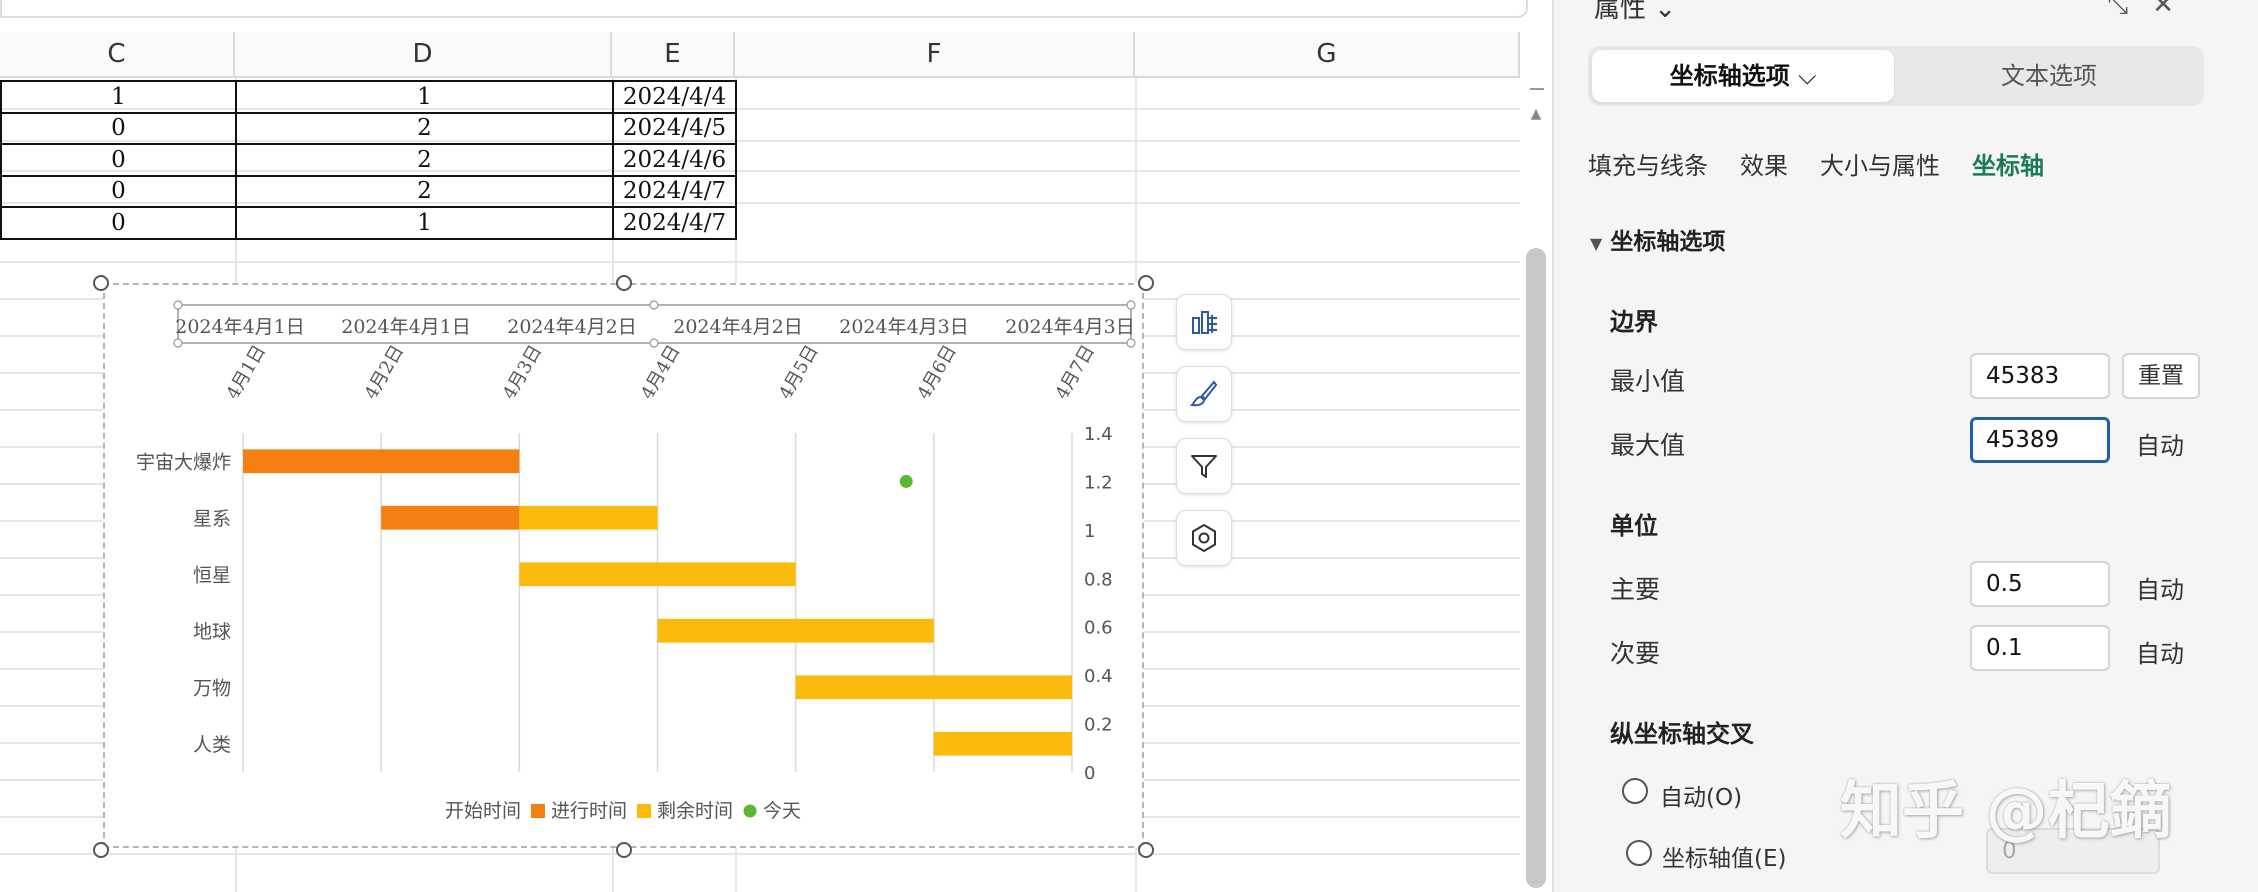 The height and width of the screenshot is (892, 2258). Describe the element at coordinates (1635, 589) in the screenshot. I see `major-label: 主要` at that location.